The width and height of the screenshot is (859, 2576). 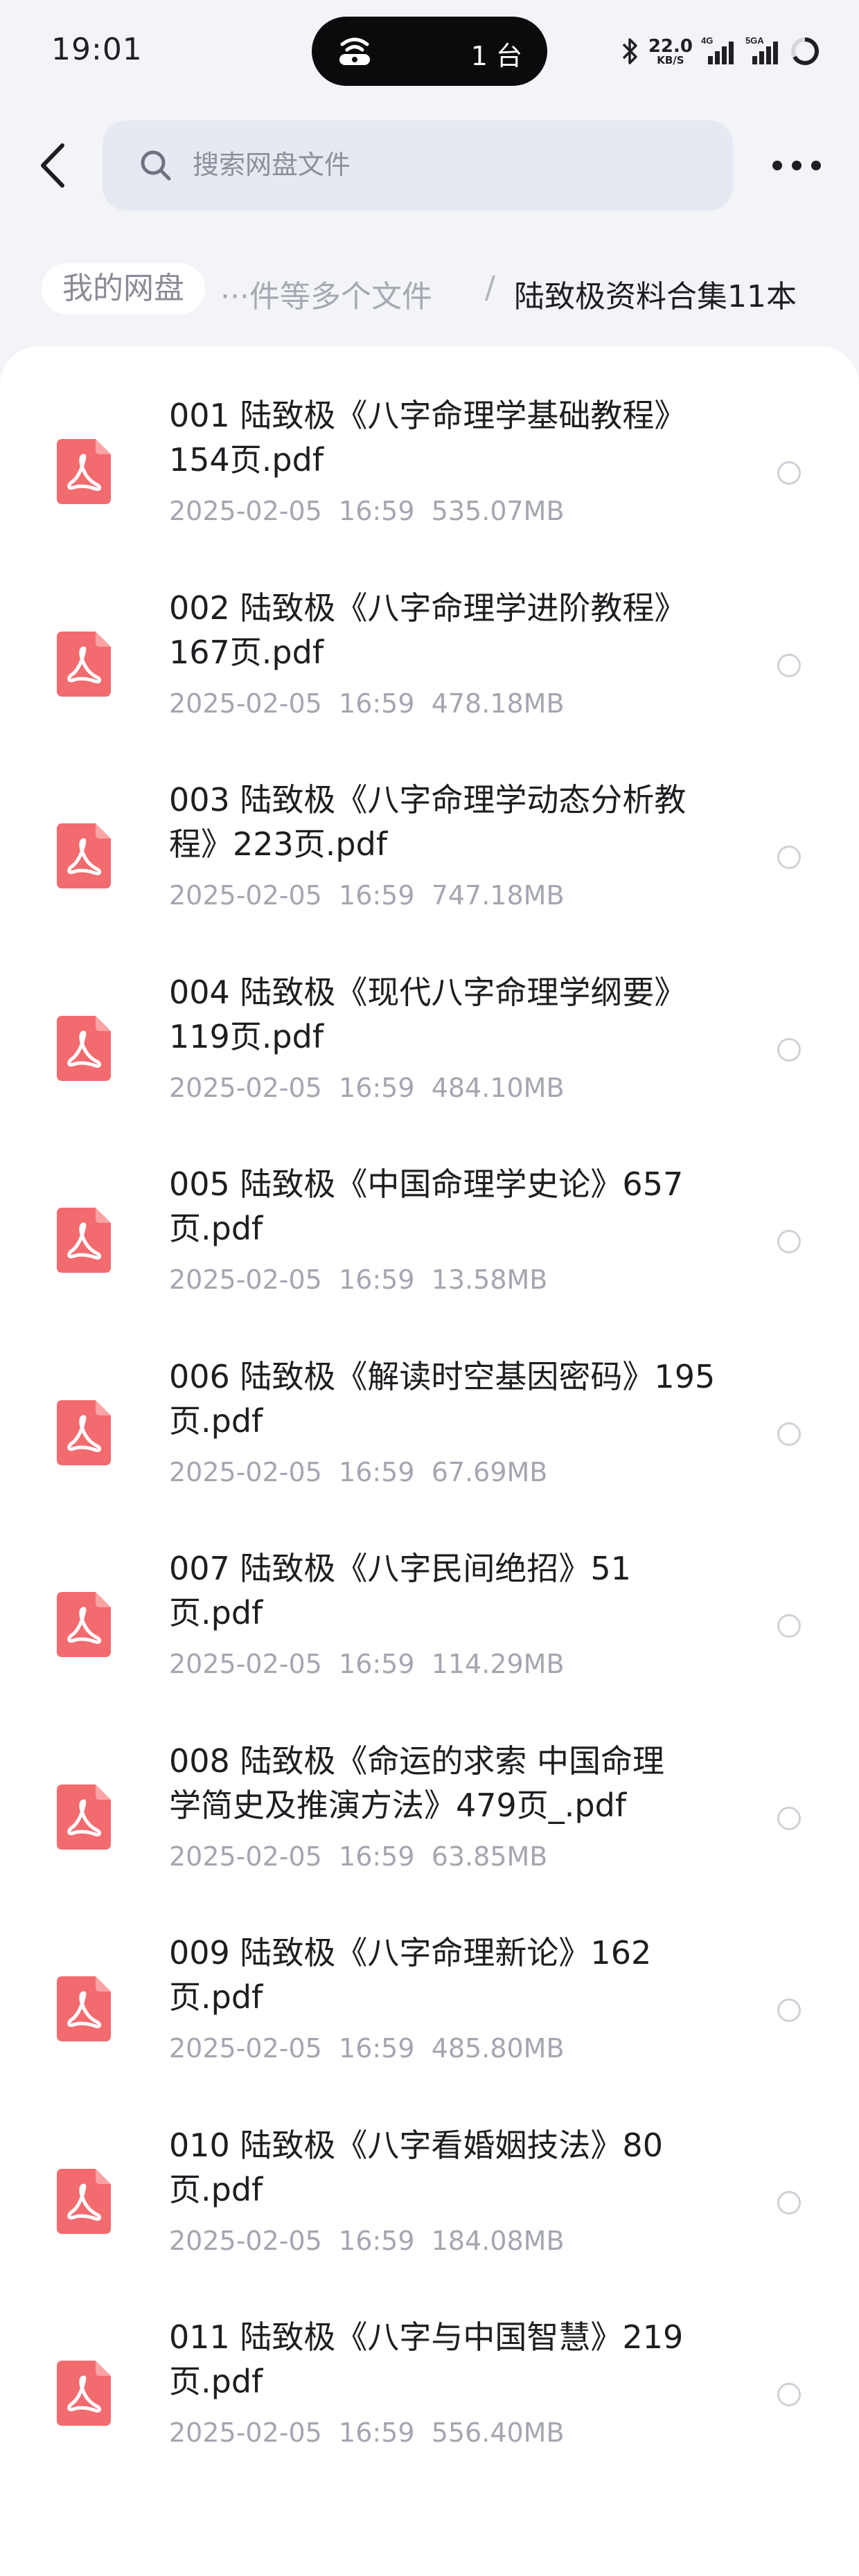 What do you see at coordinates (456, 2359) in the screenshot?
I see `file-name: 011 陆致极《八字与中国智慧》219 页.pdf` at bounding box center [456, 2359].